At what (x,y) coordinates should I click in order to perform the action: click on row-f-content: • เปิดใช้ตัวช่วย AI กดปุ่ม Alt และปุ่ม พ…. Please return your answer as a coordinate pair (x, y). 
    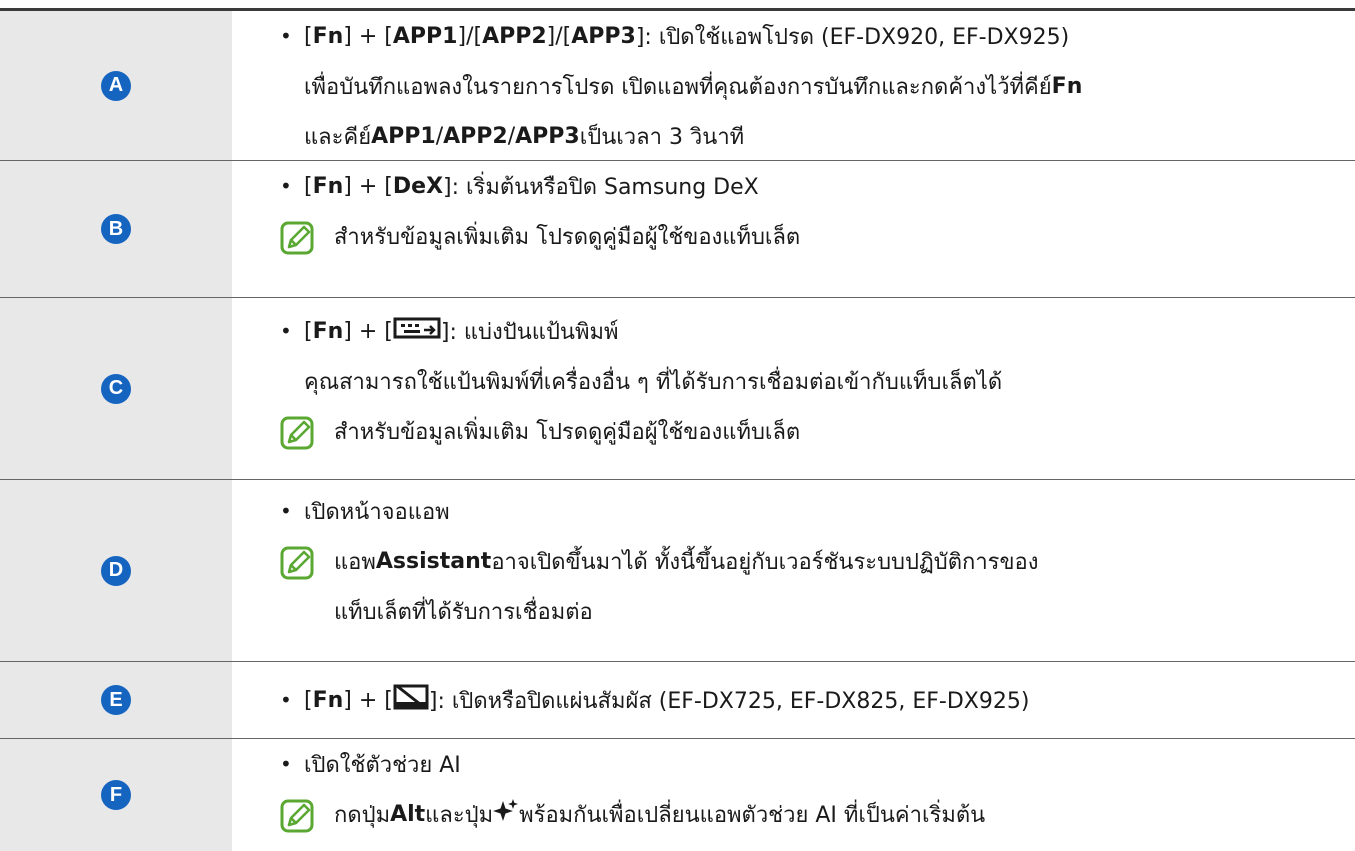
    Looking at the image, I should click on (793, 795).